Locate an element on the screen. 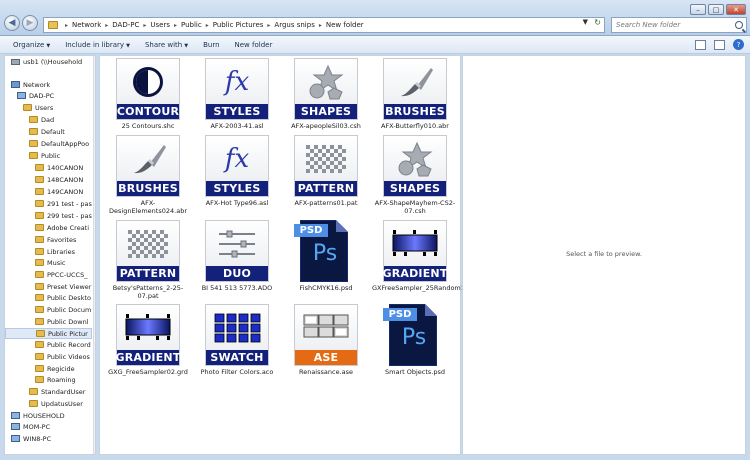  nav-item: StandardUser is located at coordinates (57, 391).